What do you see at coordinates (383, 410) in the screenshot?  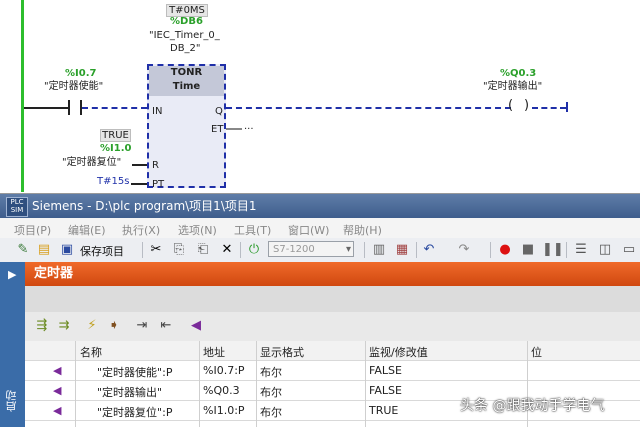 I see `row-value: TRUE` at bounding box center [383, 410].